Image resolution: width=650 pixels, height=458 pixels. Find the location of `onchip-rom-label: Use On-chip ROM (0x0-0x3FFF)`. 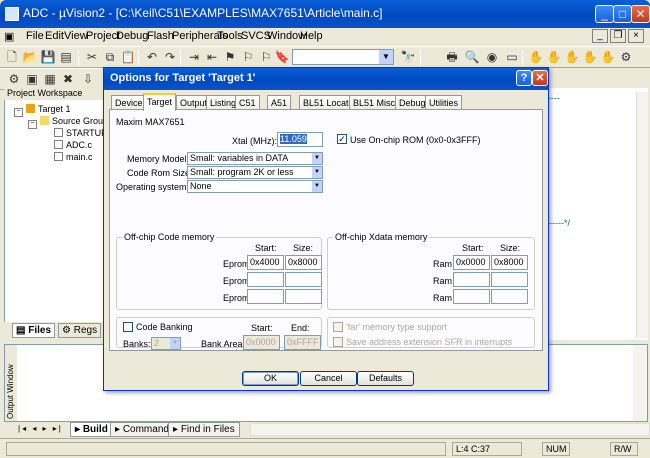

onchip-rom-label: Use On-chip ROM (0x0-0x3FFF) is located at coordinates (415, 140).